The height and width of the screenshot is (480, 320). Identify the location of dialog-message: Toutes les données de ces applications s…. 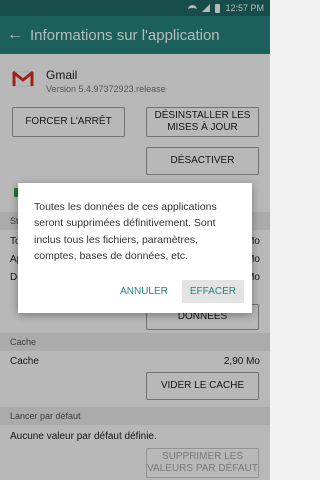
(125, 231).